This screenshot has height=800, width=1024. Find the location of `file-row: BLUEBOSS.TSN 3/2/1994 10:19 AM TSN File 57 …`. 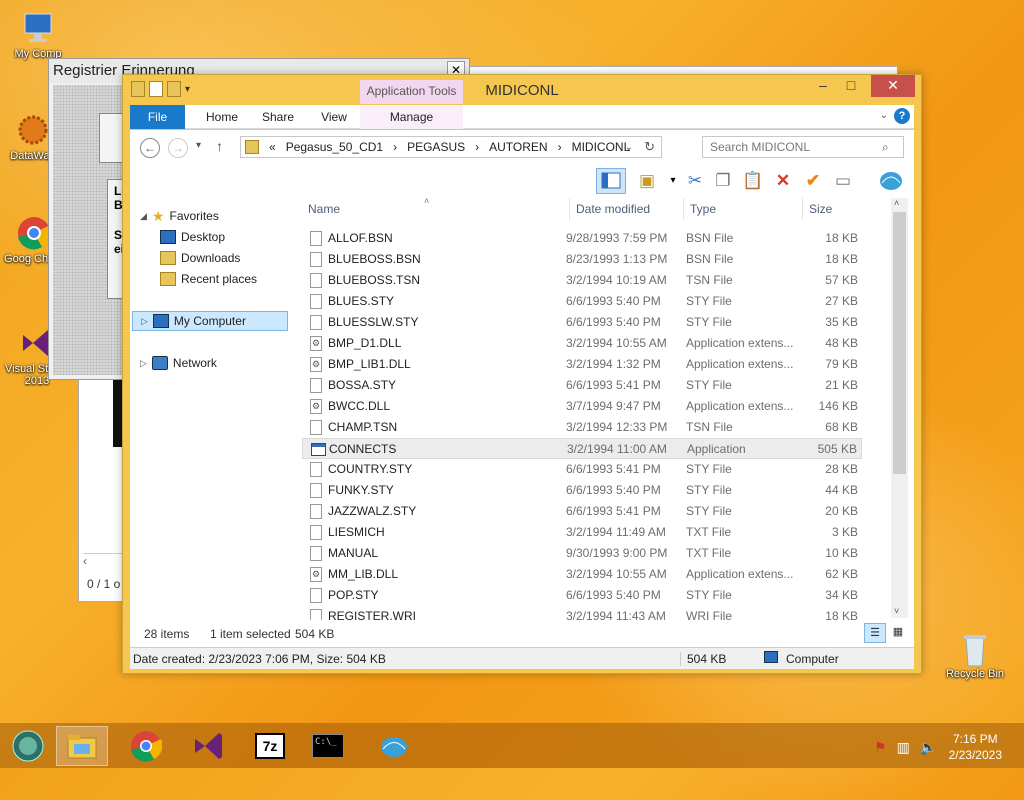

file-row: BLUEBOSS.TSN 3/2/1994 10:19 AM TSN File 57 … is located at coordinates (582, 280).